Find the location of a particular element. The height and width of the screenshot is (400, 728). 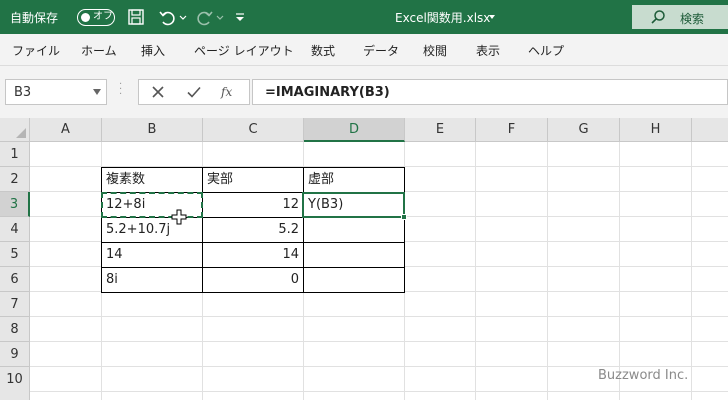

watermark: Buzzword Inc. is located at coordinates (643, 375).